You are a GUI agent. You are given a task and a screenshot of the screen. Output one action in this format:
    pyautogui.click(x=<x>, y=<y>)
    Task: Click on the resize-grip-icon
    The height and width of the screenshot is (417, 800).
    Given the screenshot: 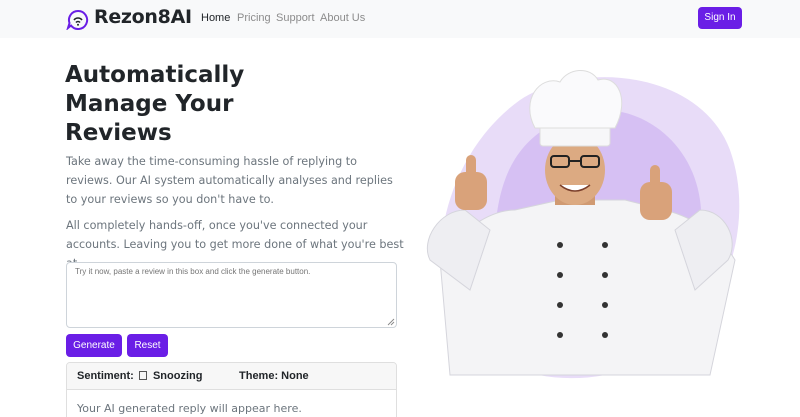 What is the action you would take?
    pyautogui.click(x=391, y=322)
    